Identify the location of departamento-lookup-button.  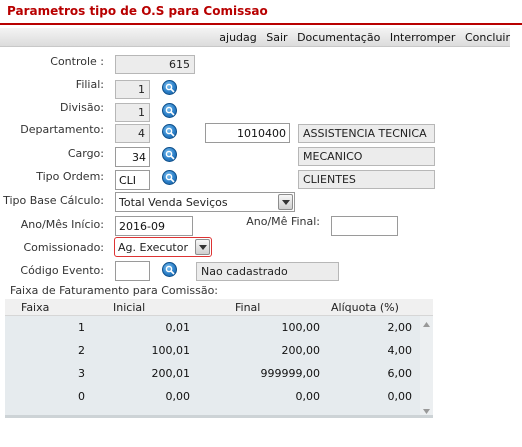
(169, 131).